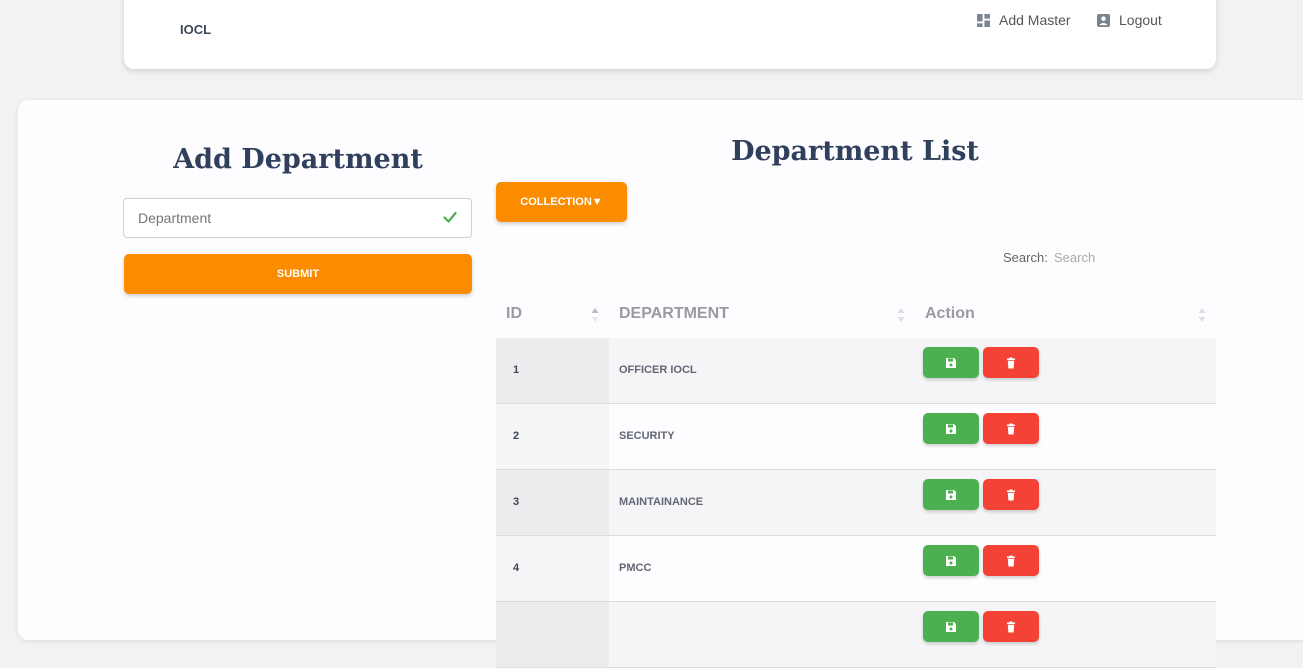 The width and height of the screenshot is (1303, 668). What do you see at coordinates (274, 218) in the screenshot?
I see `department-input` at bounding box center [274, 218].